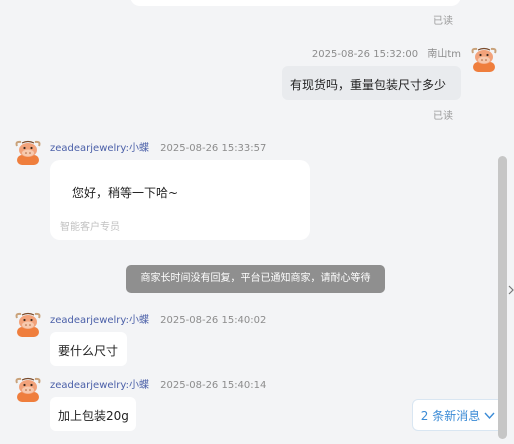 This screenshot has width=514, height=444. I want to click on message-text: 加上包装20g, so click(93, 416).